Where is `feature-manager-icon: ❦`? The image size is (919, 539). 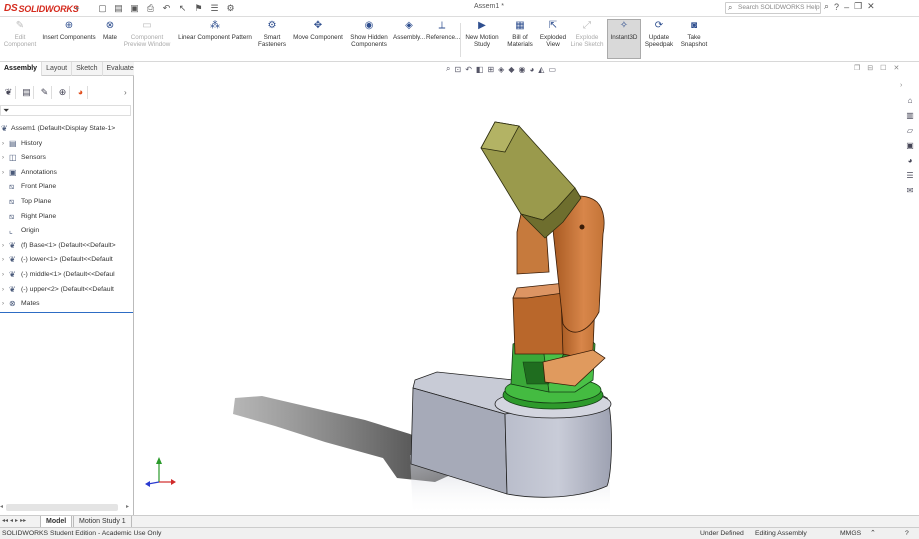
feature-manager-icon: ❦ is located at coordinates (9, 92).